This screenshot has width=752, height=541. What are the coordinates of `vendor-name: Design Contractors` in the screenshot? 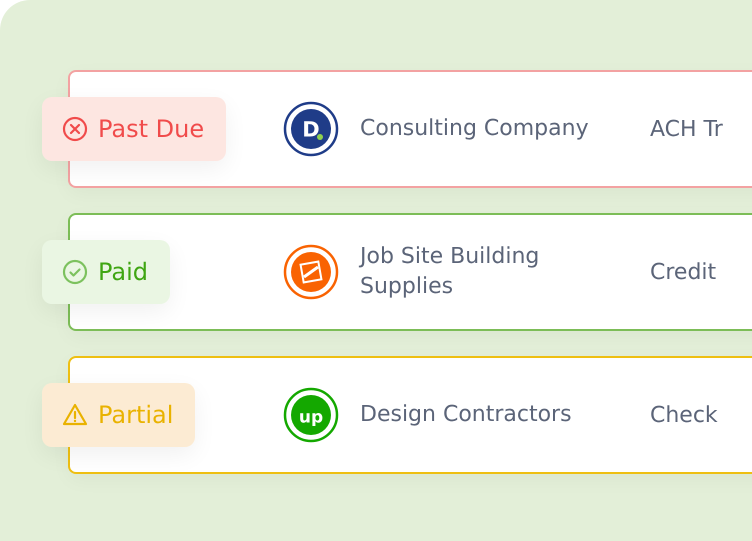 It's located at (466, 415).